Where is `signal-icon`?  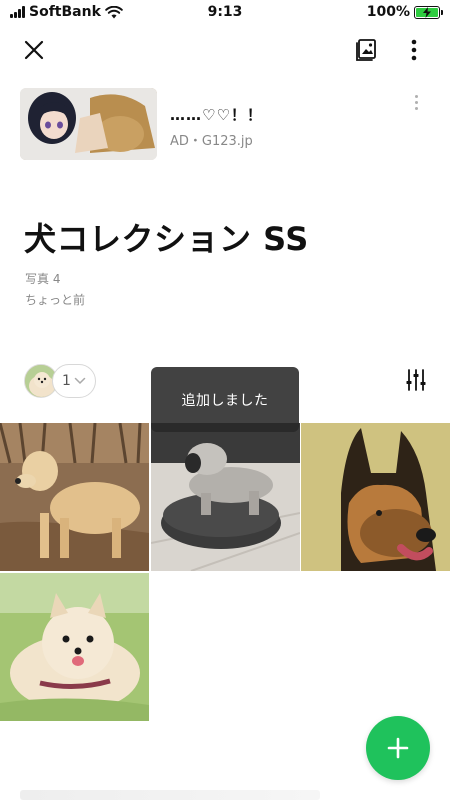
signal-icon is located at coordinates (17, 12).